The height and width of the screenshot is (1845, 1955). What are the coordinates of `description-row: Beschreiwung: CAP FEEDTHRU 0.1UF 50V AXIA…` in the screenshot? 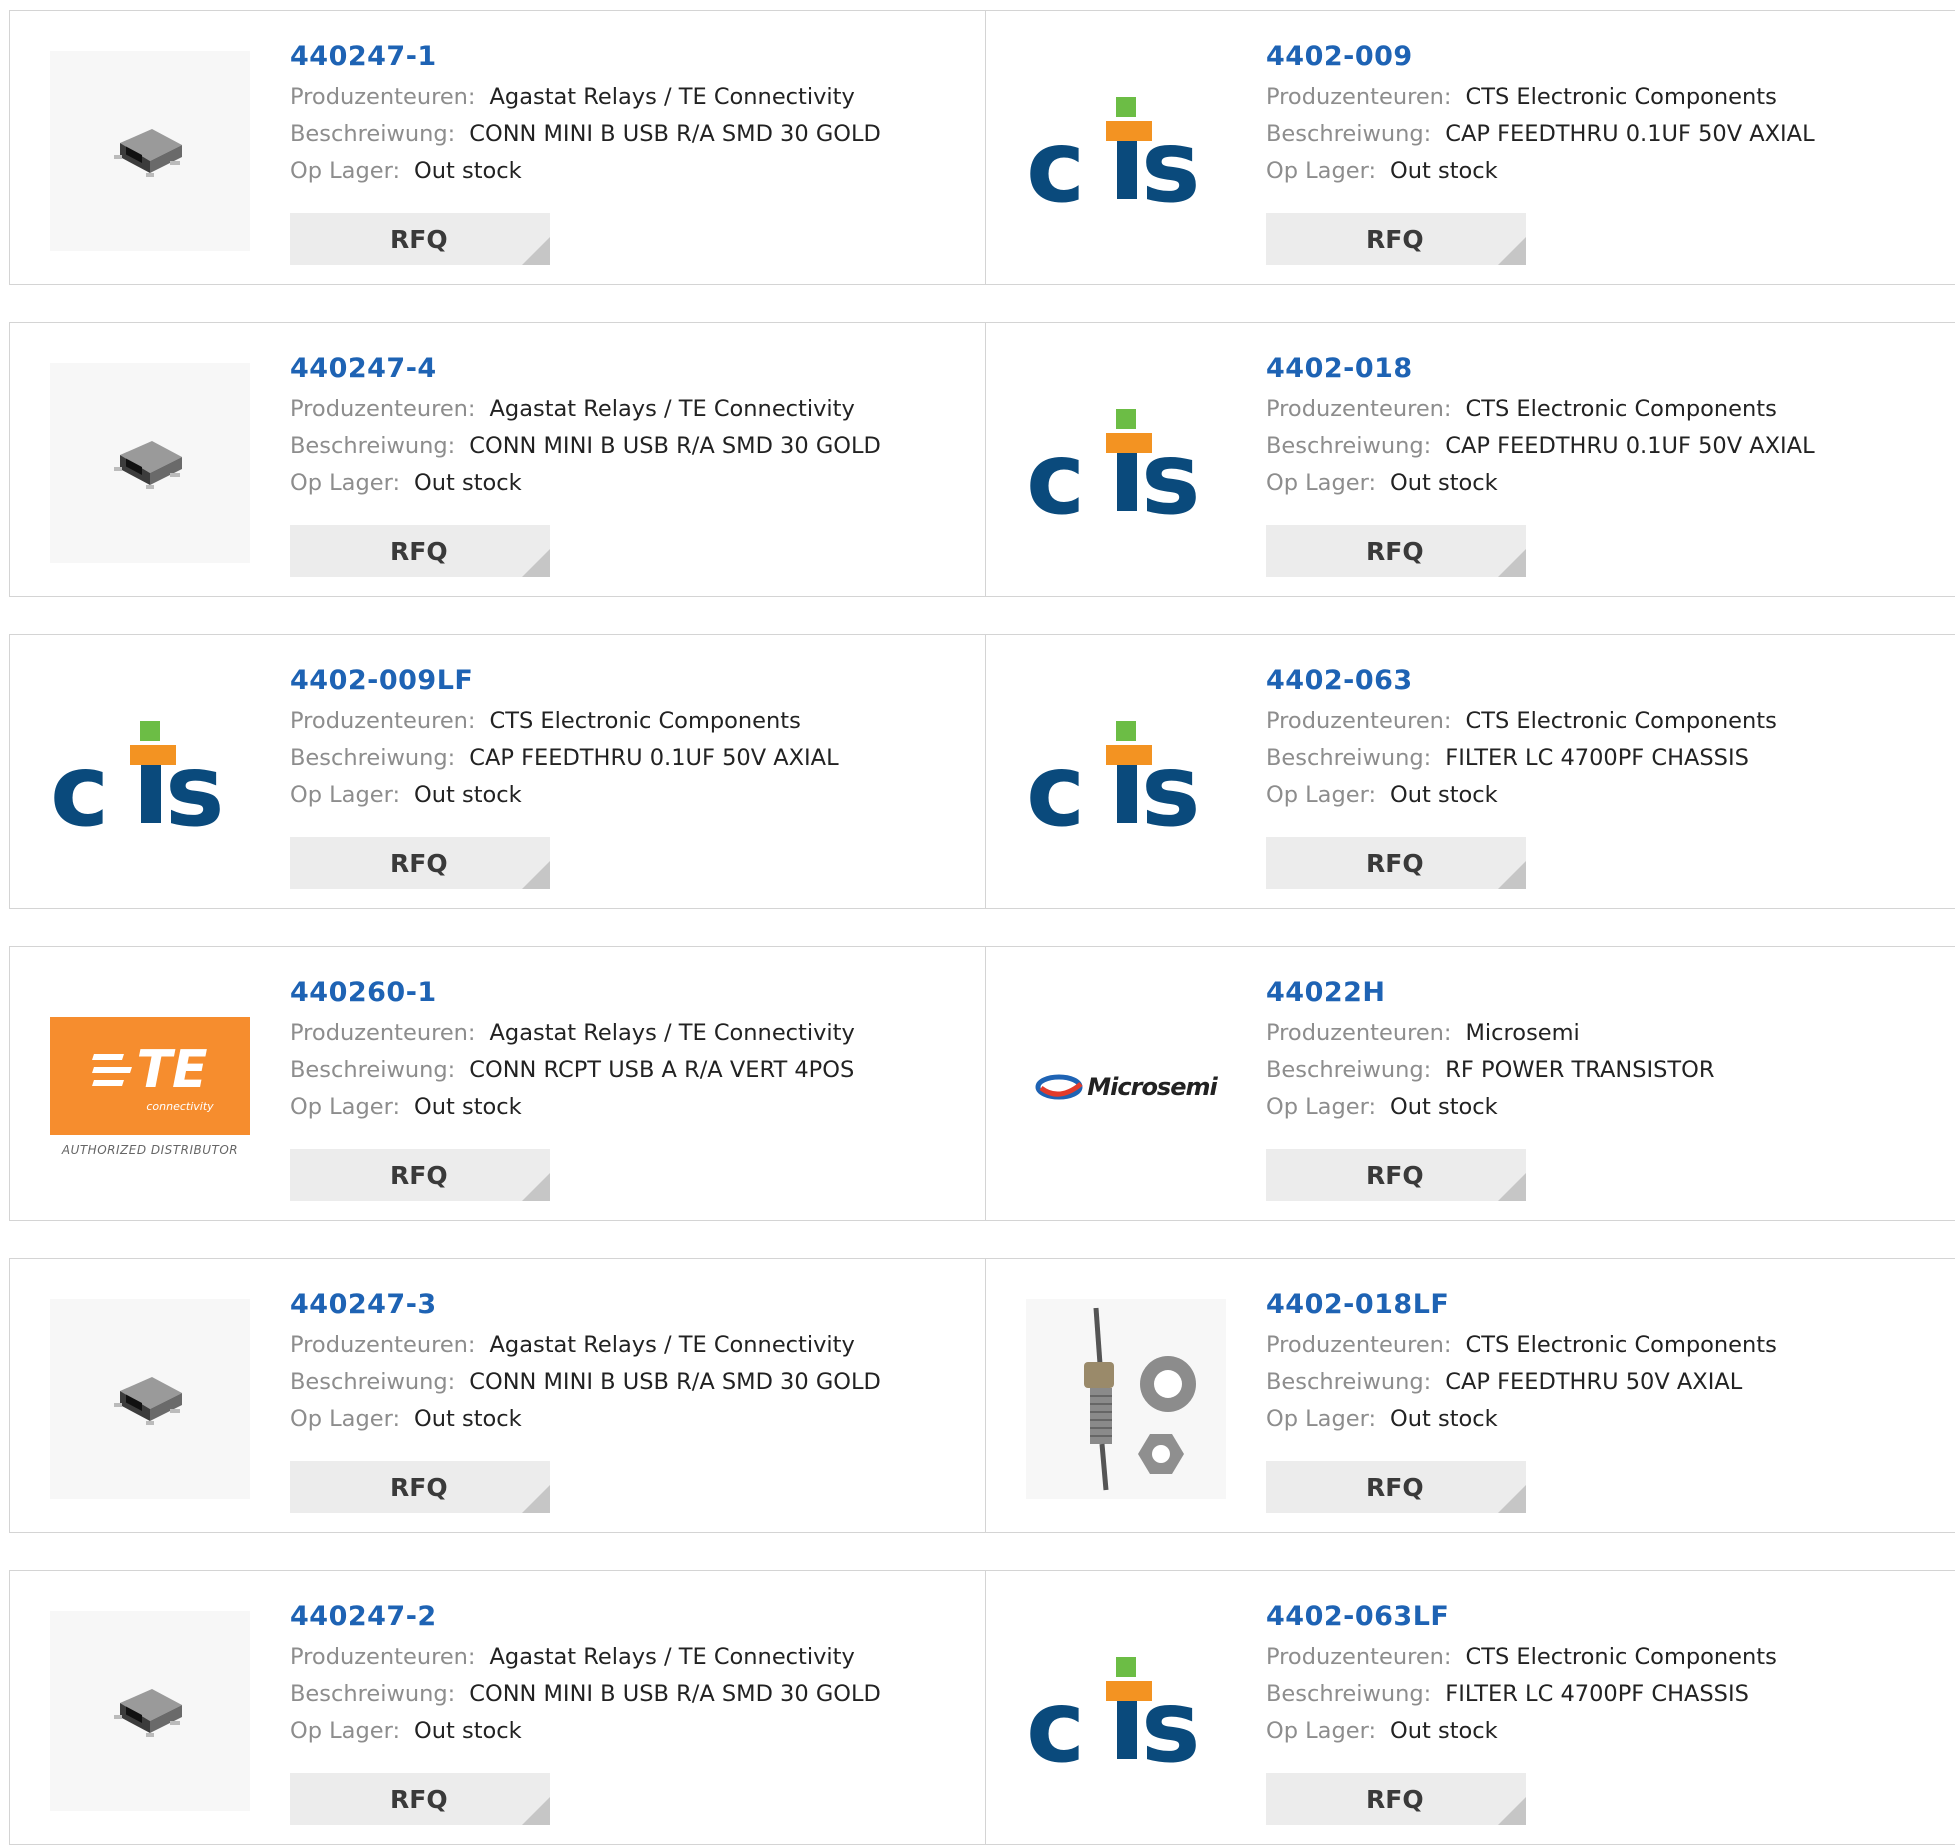 It's located at (1600, 446).